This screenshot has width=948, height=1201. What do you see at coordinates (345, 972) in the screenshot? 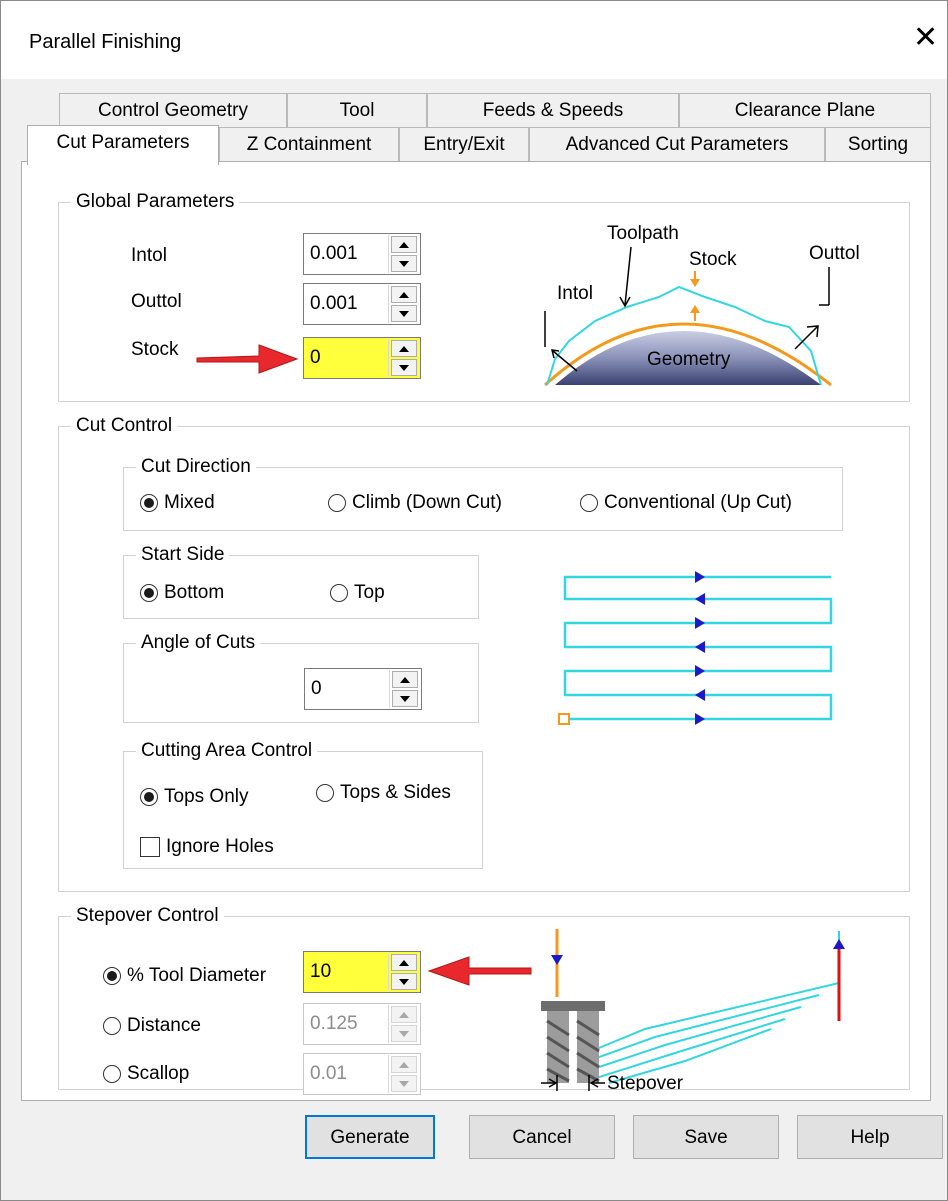
I see `tool-diameter-input` at bounding box center [345, 972].